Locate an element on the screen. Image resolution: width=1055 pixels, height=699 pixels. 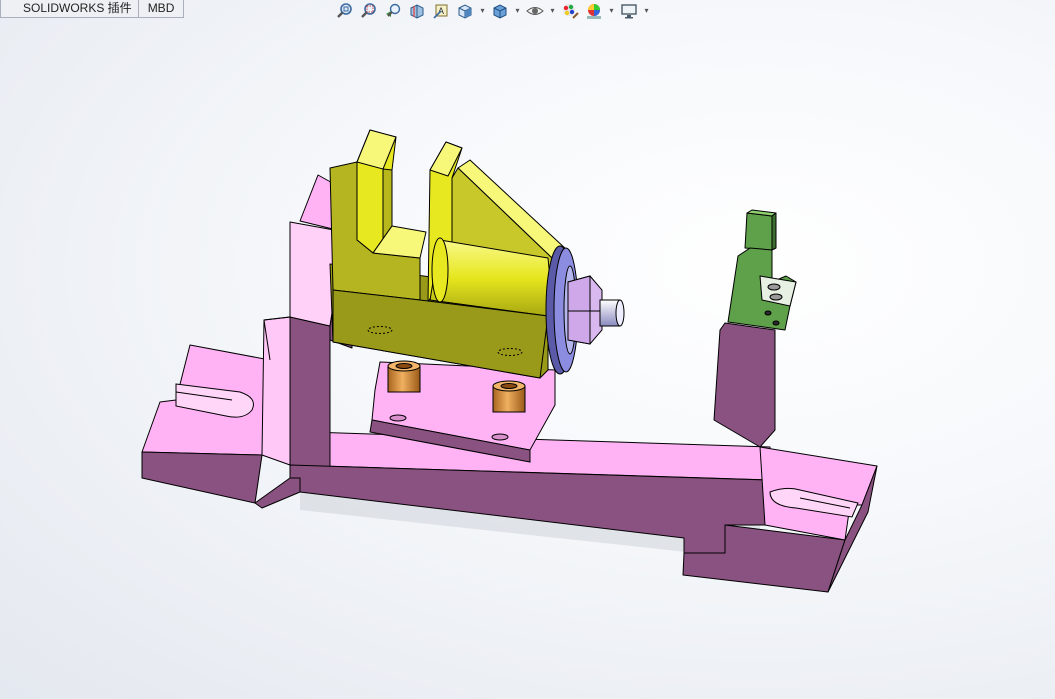
zoom-to-fit-icon is located at coordinates (344, 10).